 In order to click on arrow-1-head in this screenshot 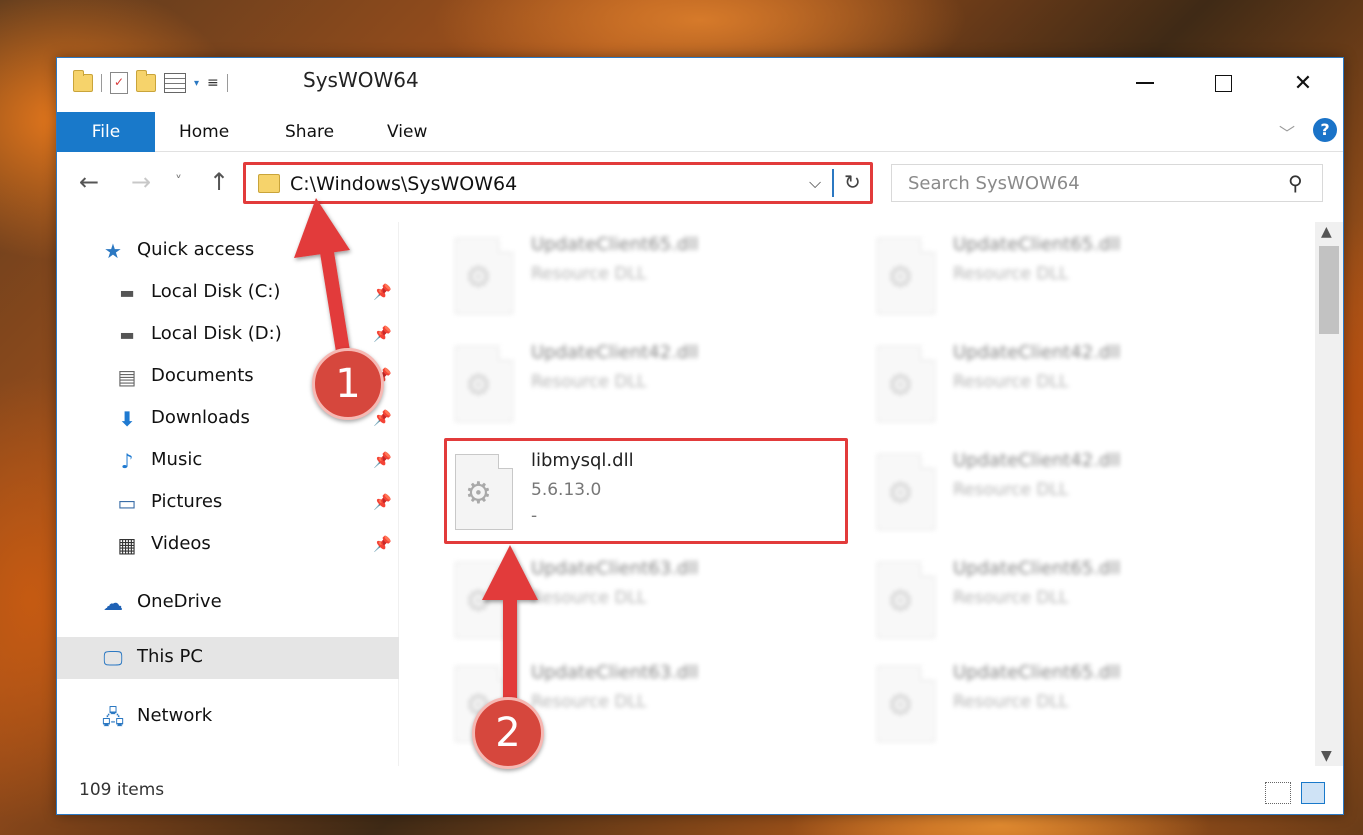, I will do `click(322, 228)`.